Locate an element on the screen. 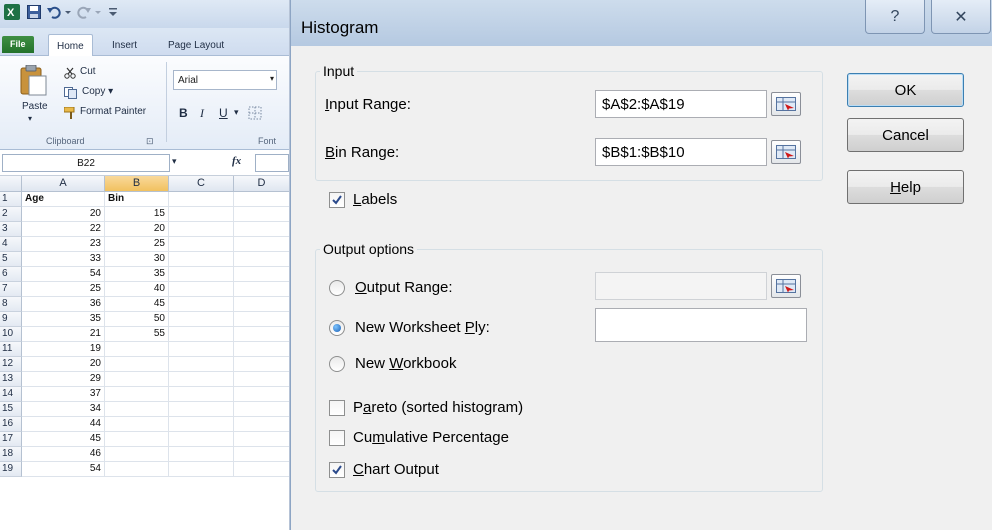 The height and width of the screenshot is (530, 992). cell-a: 45 is located at coordinates (63, 439).